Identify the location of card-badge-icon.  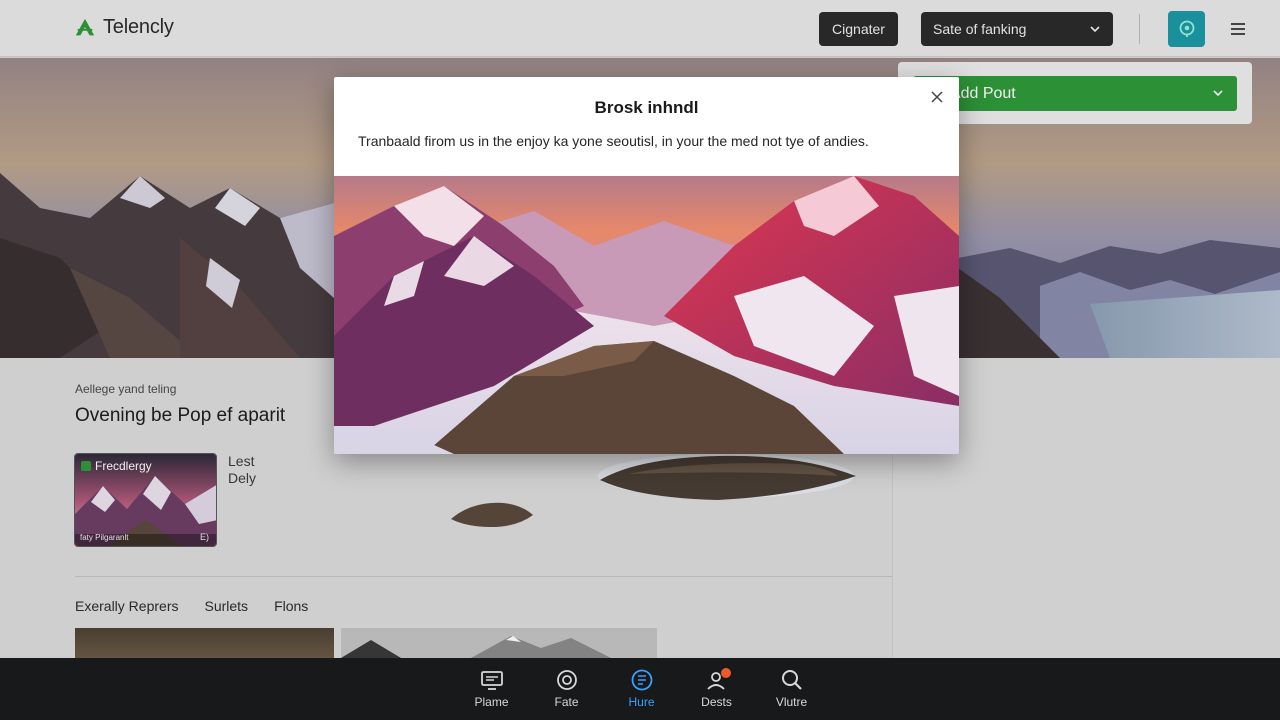
(86, 466).